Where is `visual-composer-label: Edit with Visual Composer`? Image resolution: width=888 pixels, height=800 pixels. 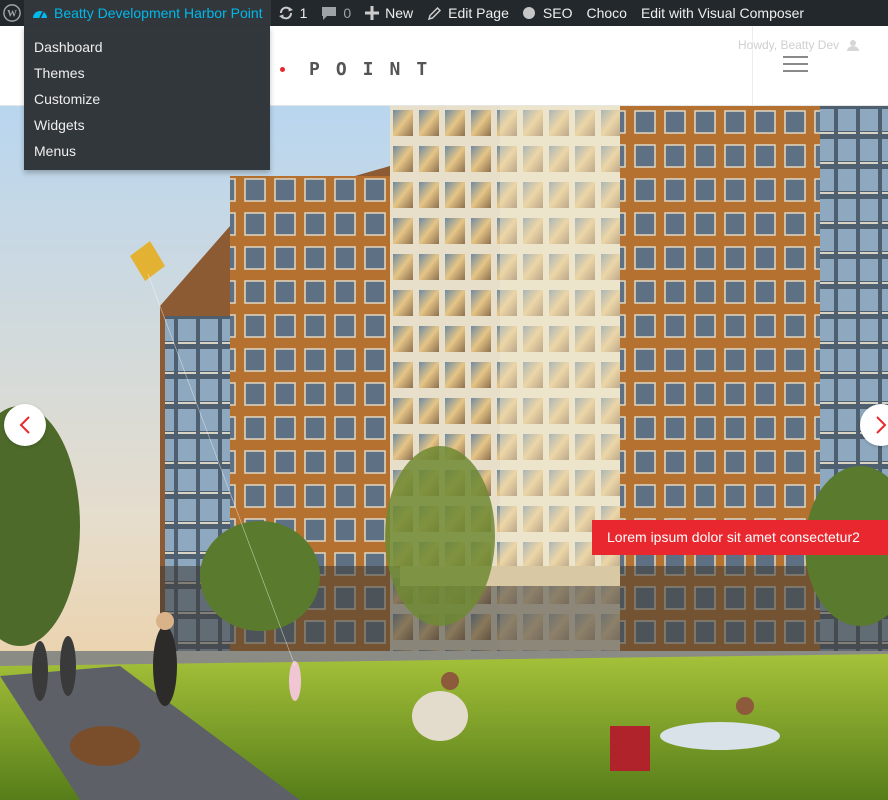
visual-composer-label: Edit with Visual Composer is located at coordinates (722, 13).